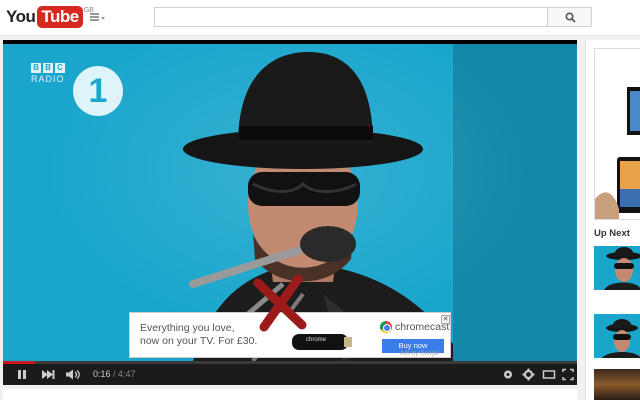  I want to click on guide-menu-button, so click(98, 18).